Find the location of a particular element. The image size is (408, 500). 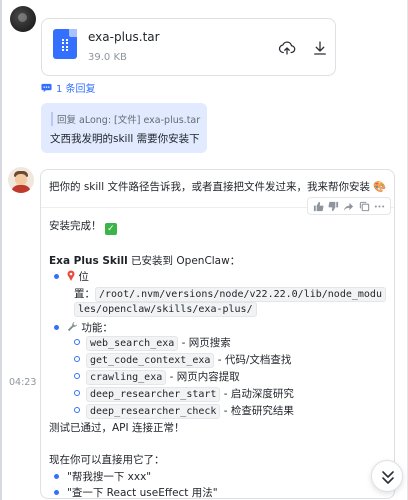

feature-desc: - 网页搜索 is located at coordinates (204, 343).